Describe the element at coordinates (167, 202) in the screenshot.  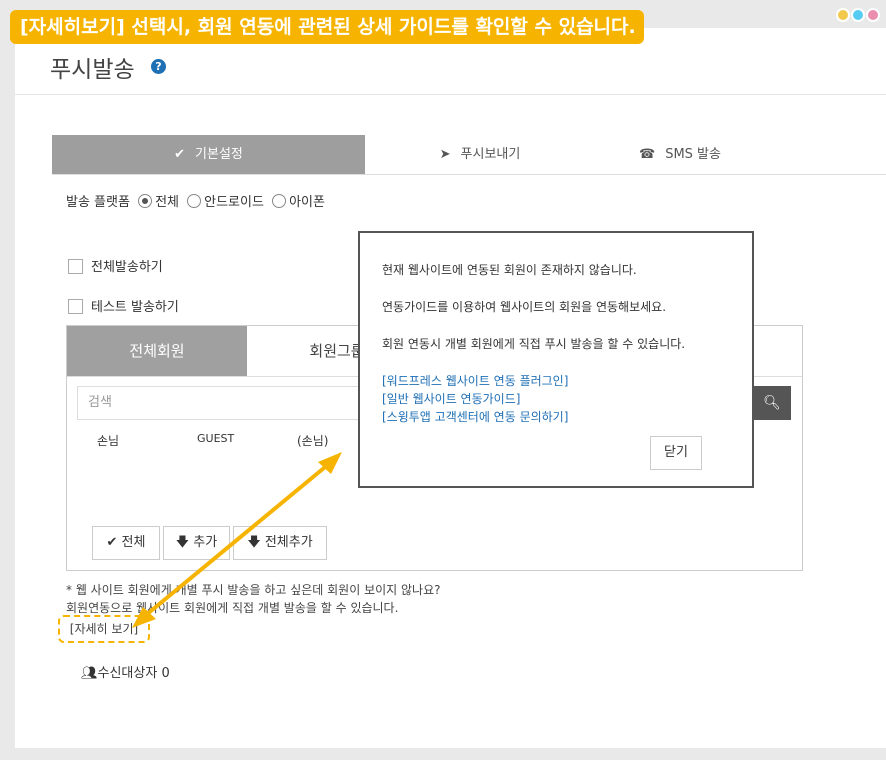
I see `radio-all-label: 전체` at that location.